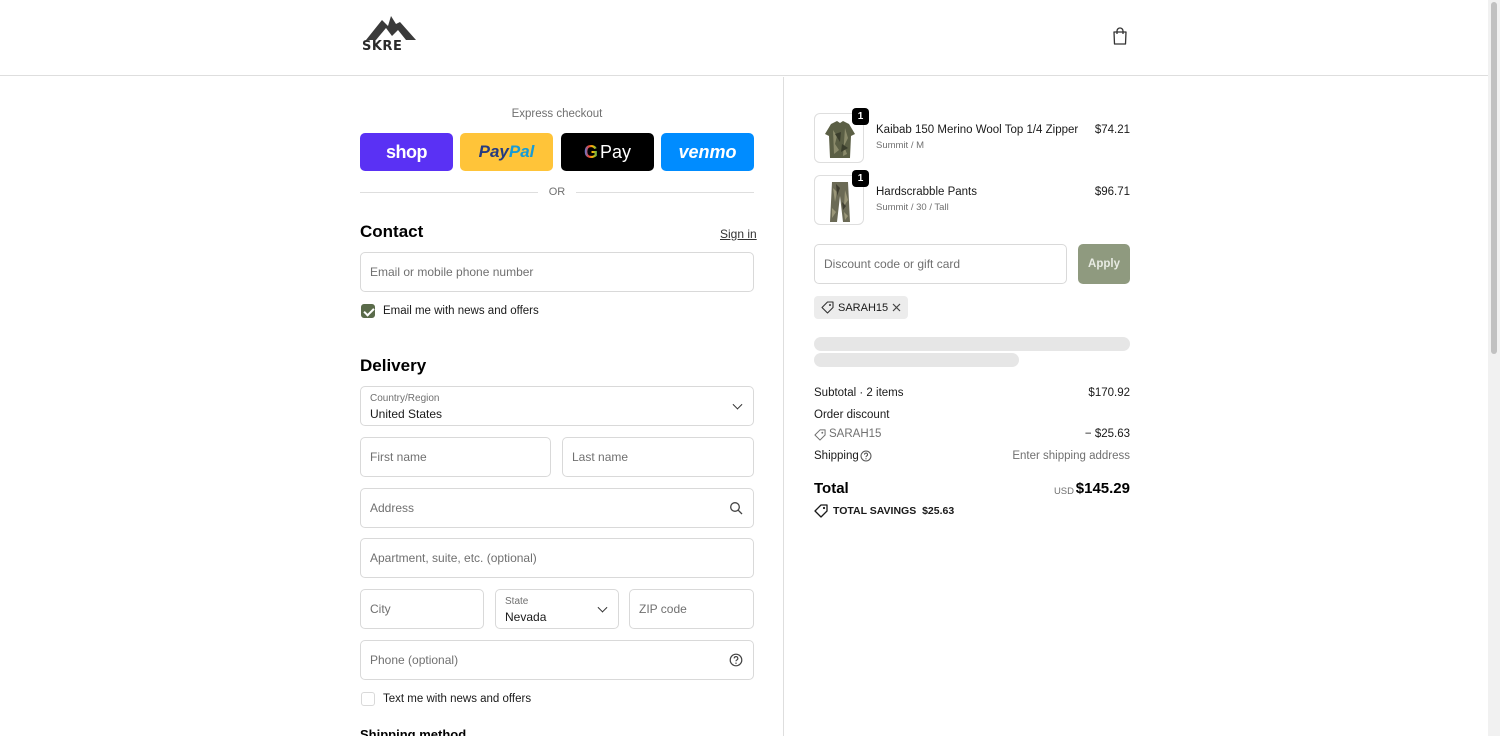  I want to click on shop-pay-label: shop, so click(407, 151).